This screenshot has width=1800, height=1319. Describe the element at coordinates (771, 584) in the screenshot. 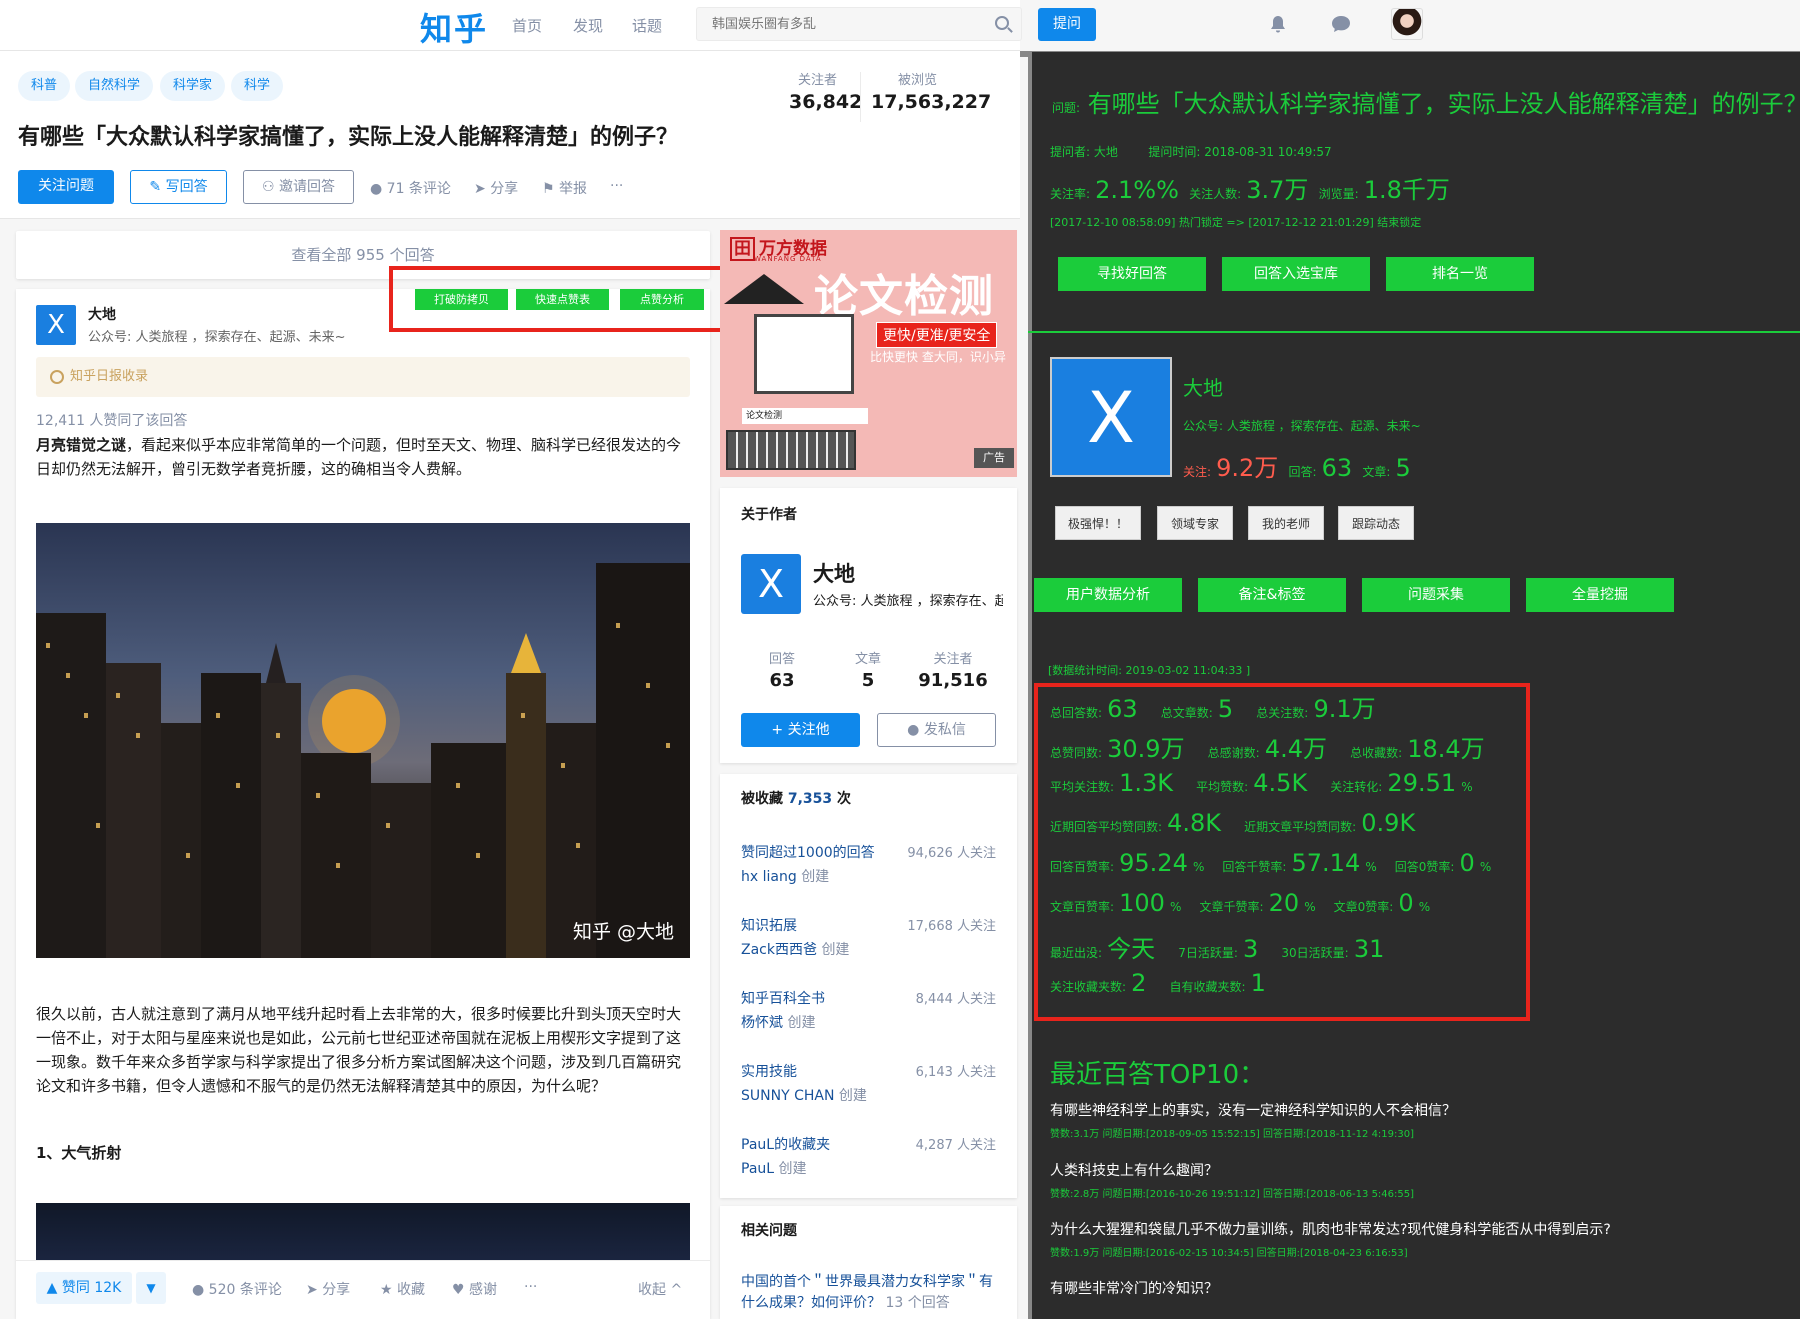

I see `about-author-avatar: X` at that location.